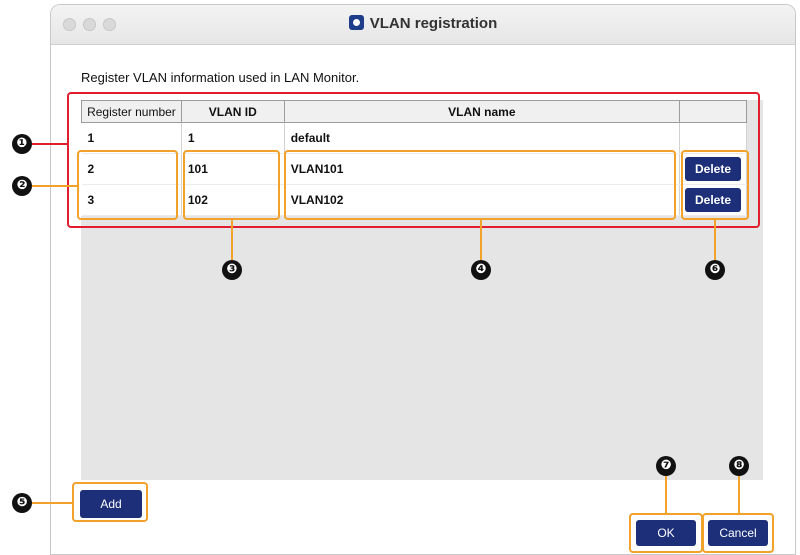 This screenshot has height=555, width=800. I want to click on register-number-cell: 2, so click(131, 169).